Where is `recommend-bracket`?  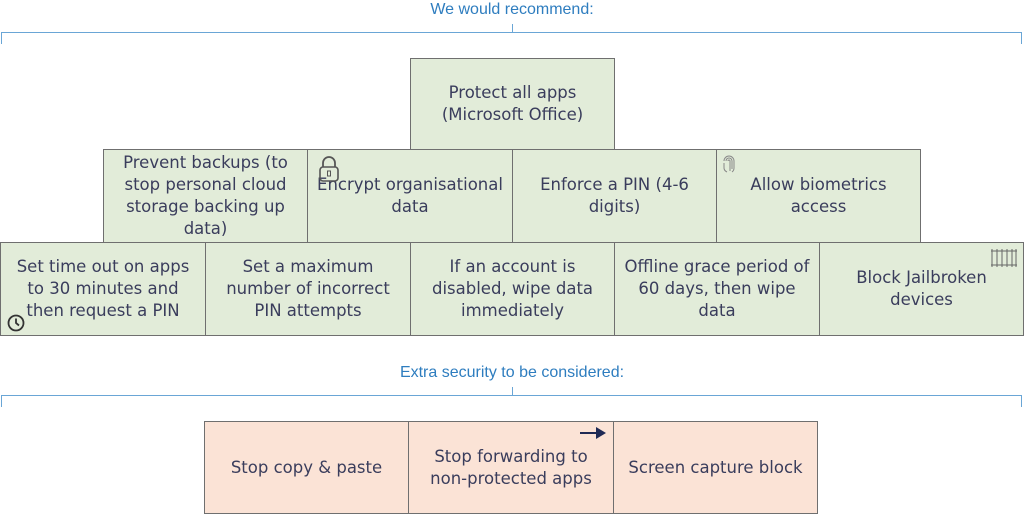 recommend-bracket is located at coordinates (511, 34).